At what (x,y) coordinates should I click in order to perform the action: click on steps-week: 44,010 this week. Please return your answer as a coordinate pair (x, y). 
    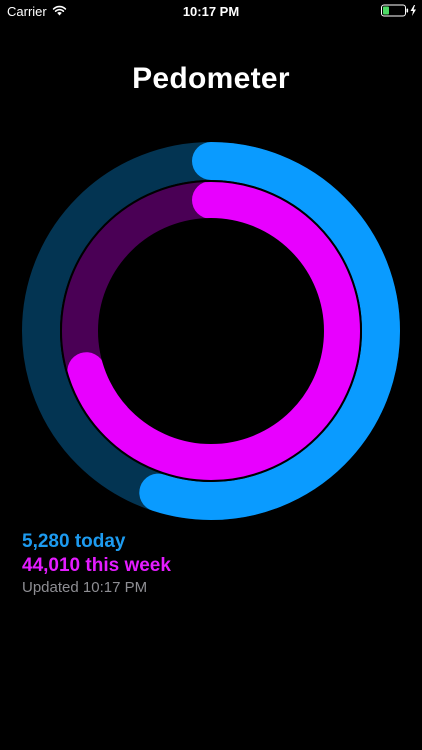
    Looking at the image, I should click on (96, 565).